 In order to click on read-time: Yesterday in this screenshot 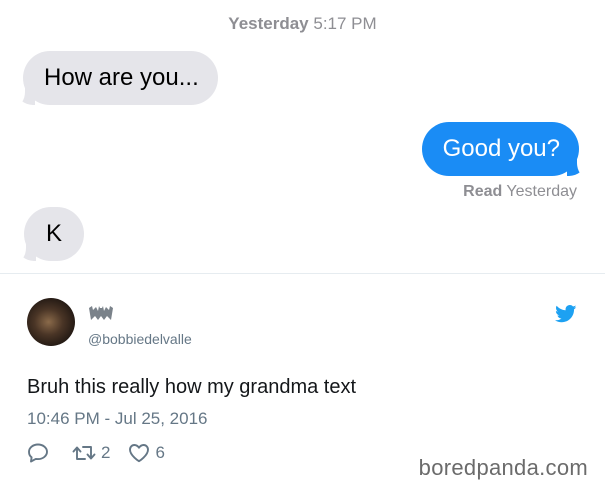, I will do `click(541, 191)`.